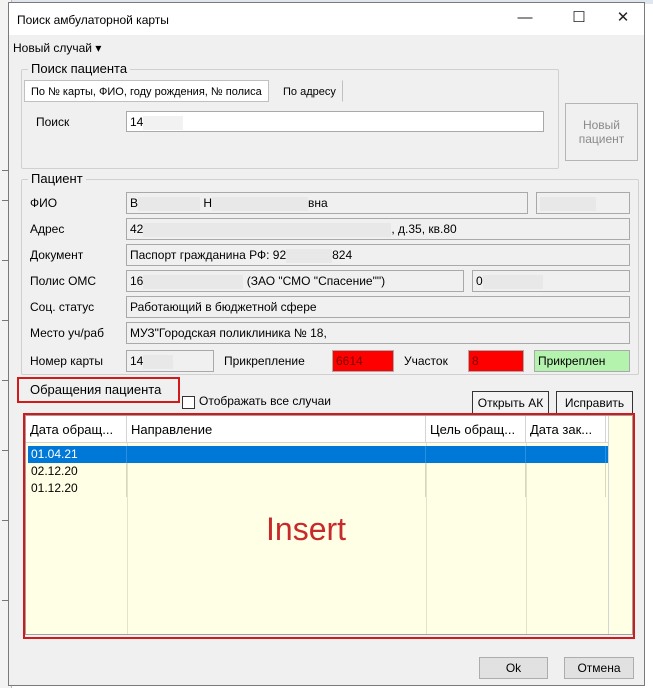 The image size is (653, 688). I want to click on district-label: Участок, so click(426, 361).